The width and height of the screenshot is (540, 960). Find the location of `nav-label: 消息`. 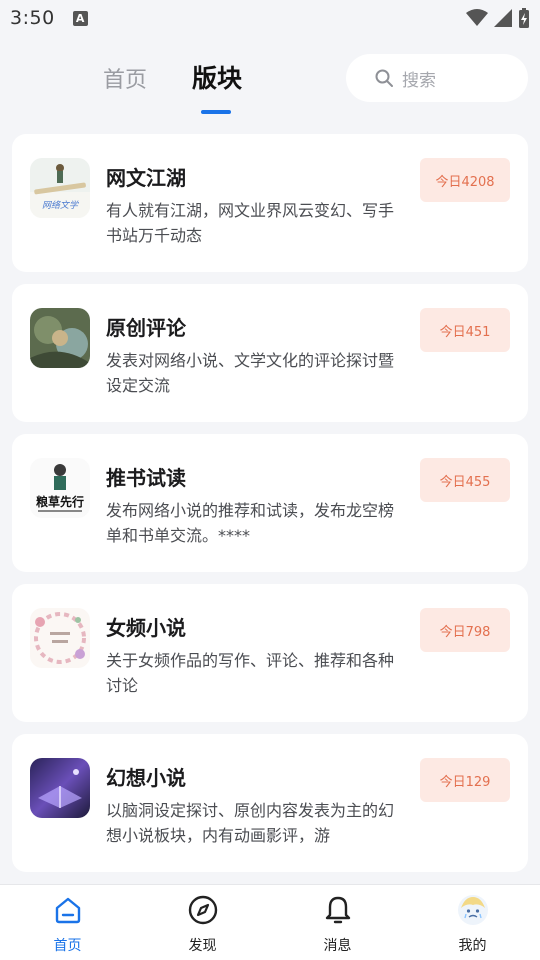

nav-label: 消息 is located at coordinates (337, 946).